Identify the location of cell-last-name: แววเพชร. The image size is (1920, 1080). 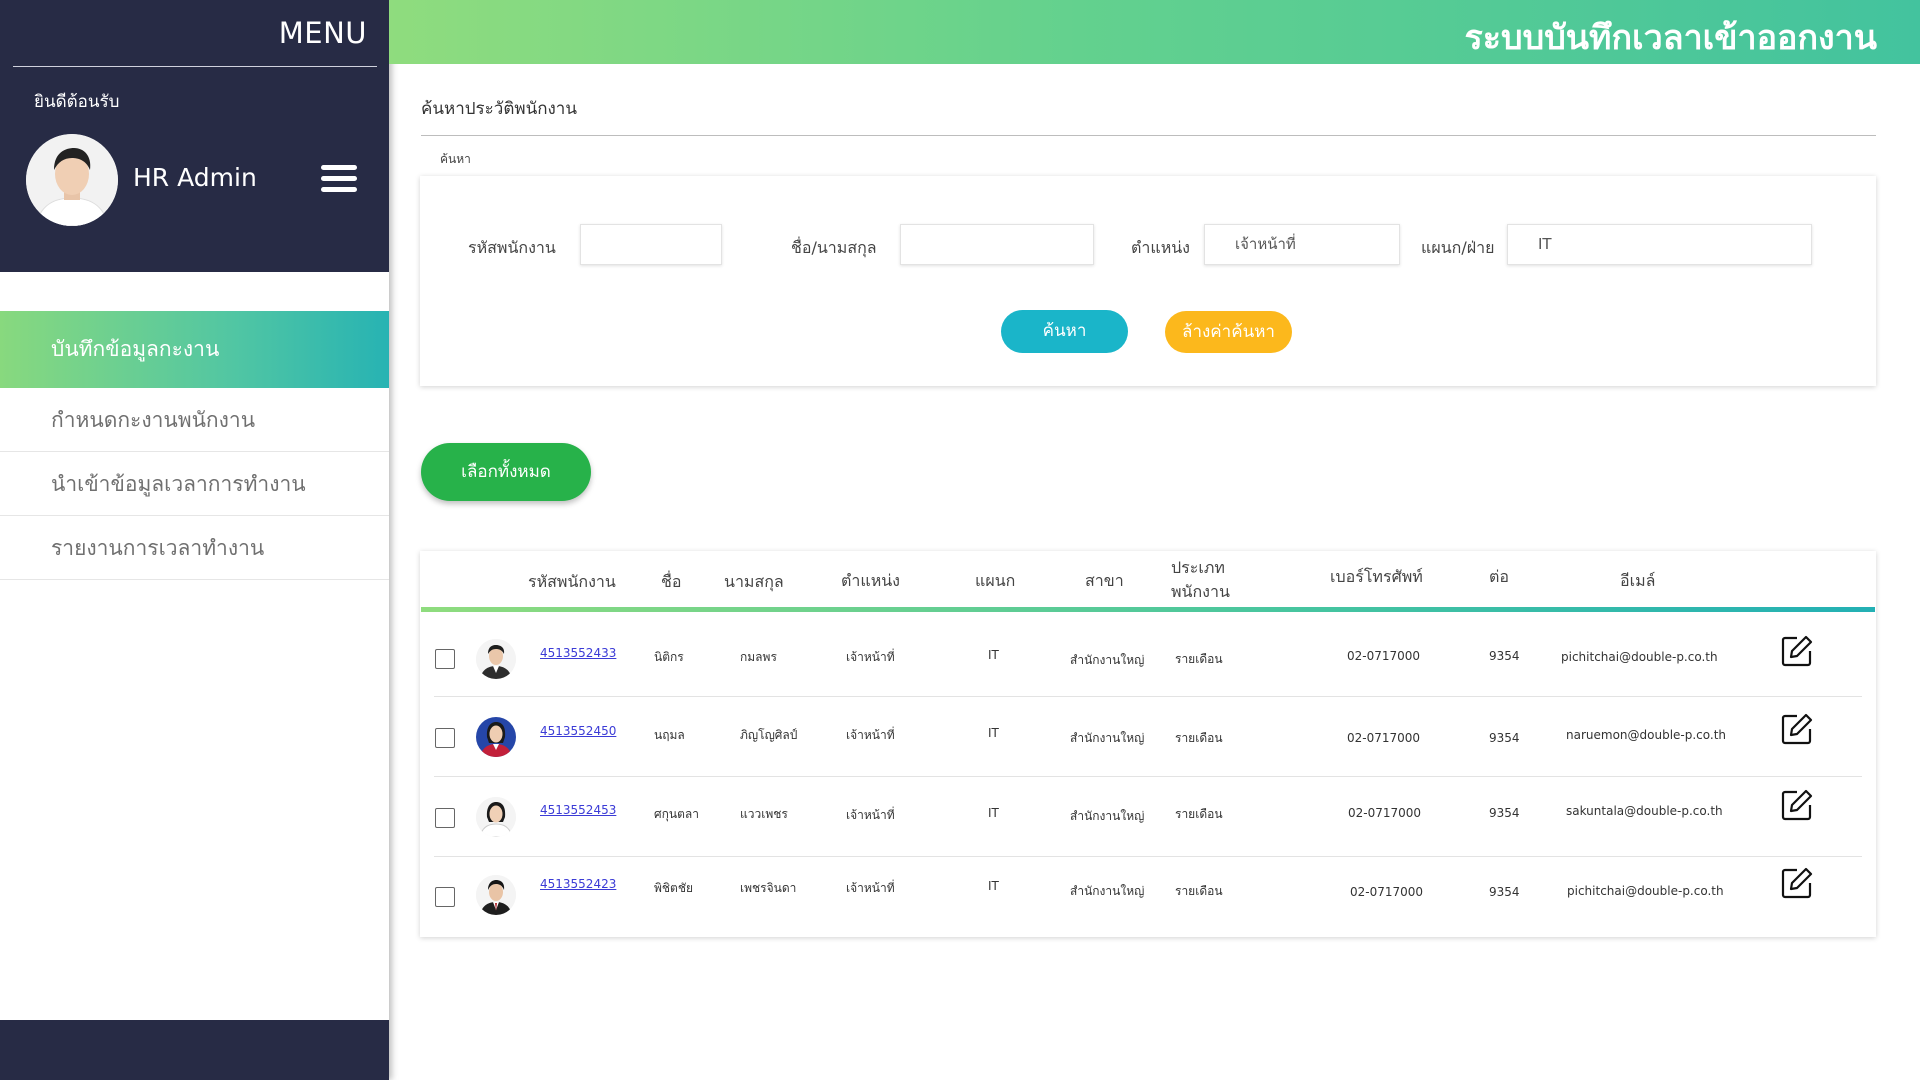
(764, 814).